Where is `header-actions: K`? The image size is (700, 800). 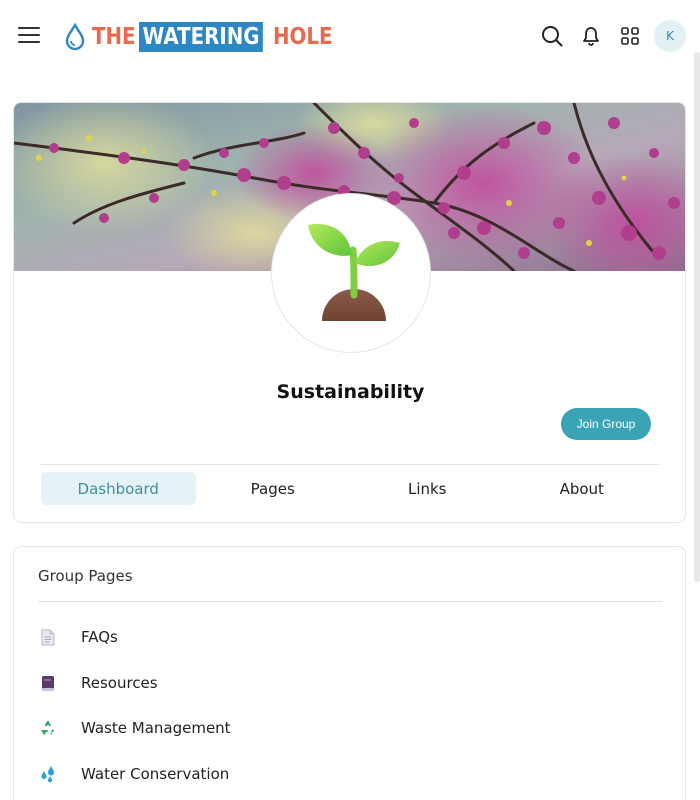 header-actions: K is located at coordinates (607, 36).